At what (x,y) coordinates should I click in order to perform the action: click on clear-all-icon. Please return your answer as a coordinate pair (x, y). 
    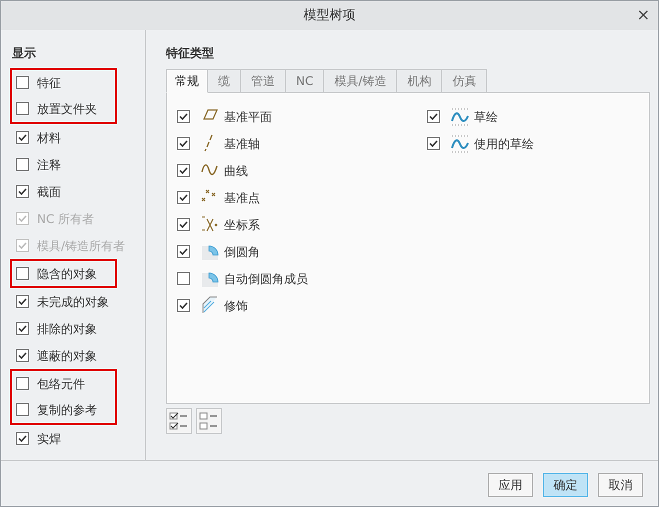
    Looking at the image, I should click on (209, 421).